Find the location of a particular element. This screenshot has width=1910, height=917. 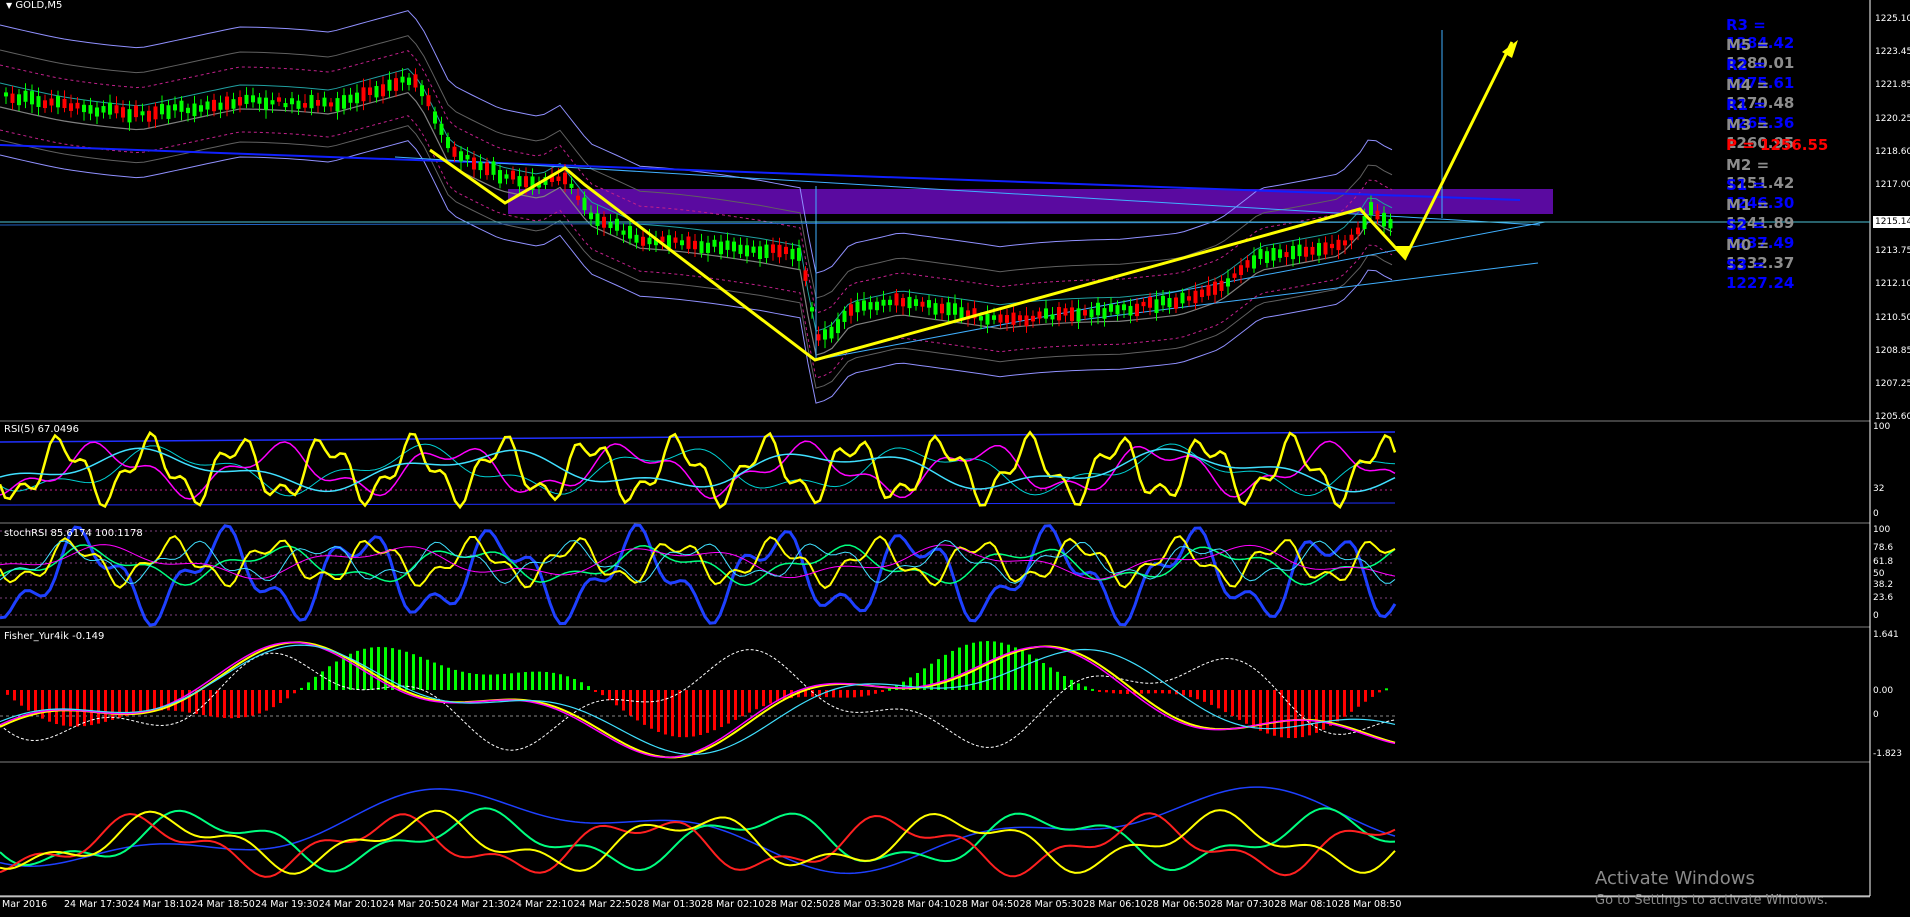

indicator-tick-label: 100 is located at coordinates (1882, 530).